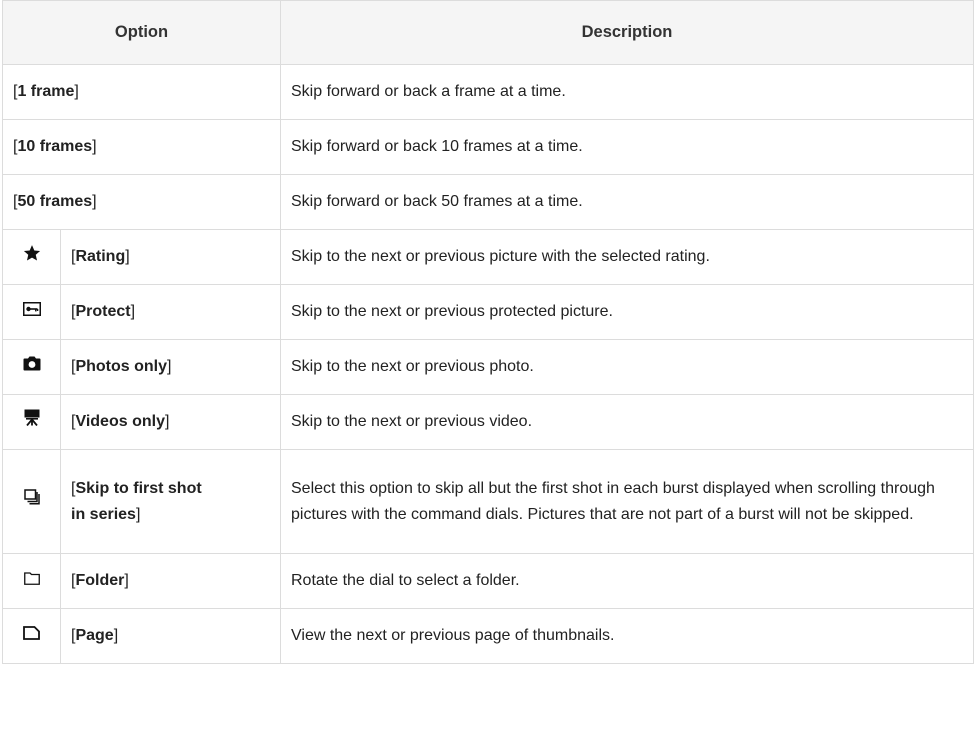 Image resolution: width=976 pixels, height=736 pixels. What do you see at coordinates (103, 514) in the screenshot?
I see `option-name-continued: in series` at bounding box center [103, 514].